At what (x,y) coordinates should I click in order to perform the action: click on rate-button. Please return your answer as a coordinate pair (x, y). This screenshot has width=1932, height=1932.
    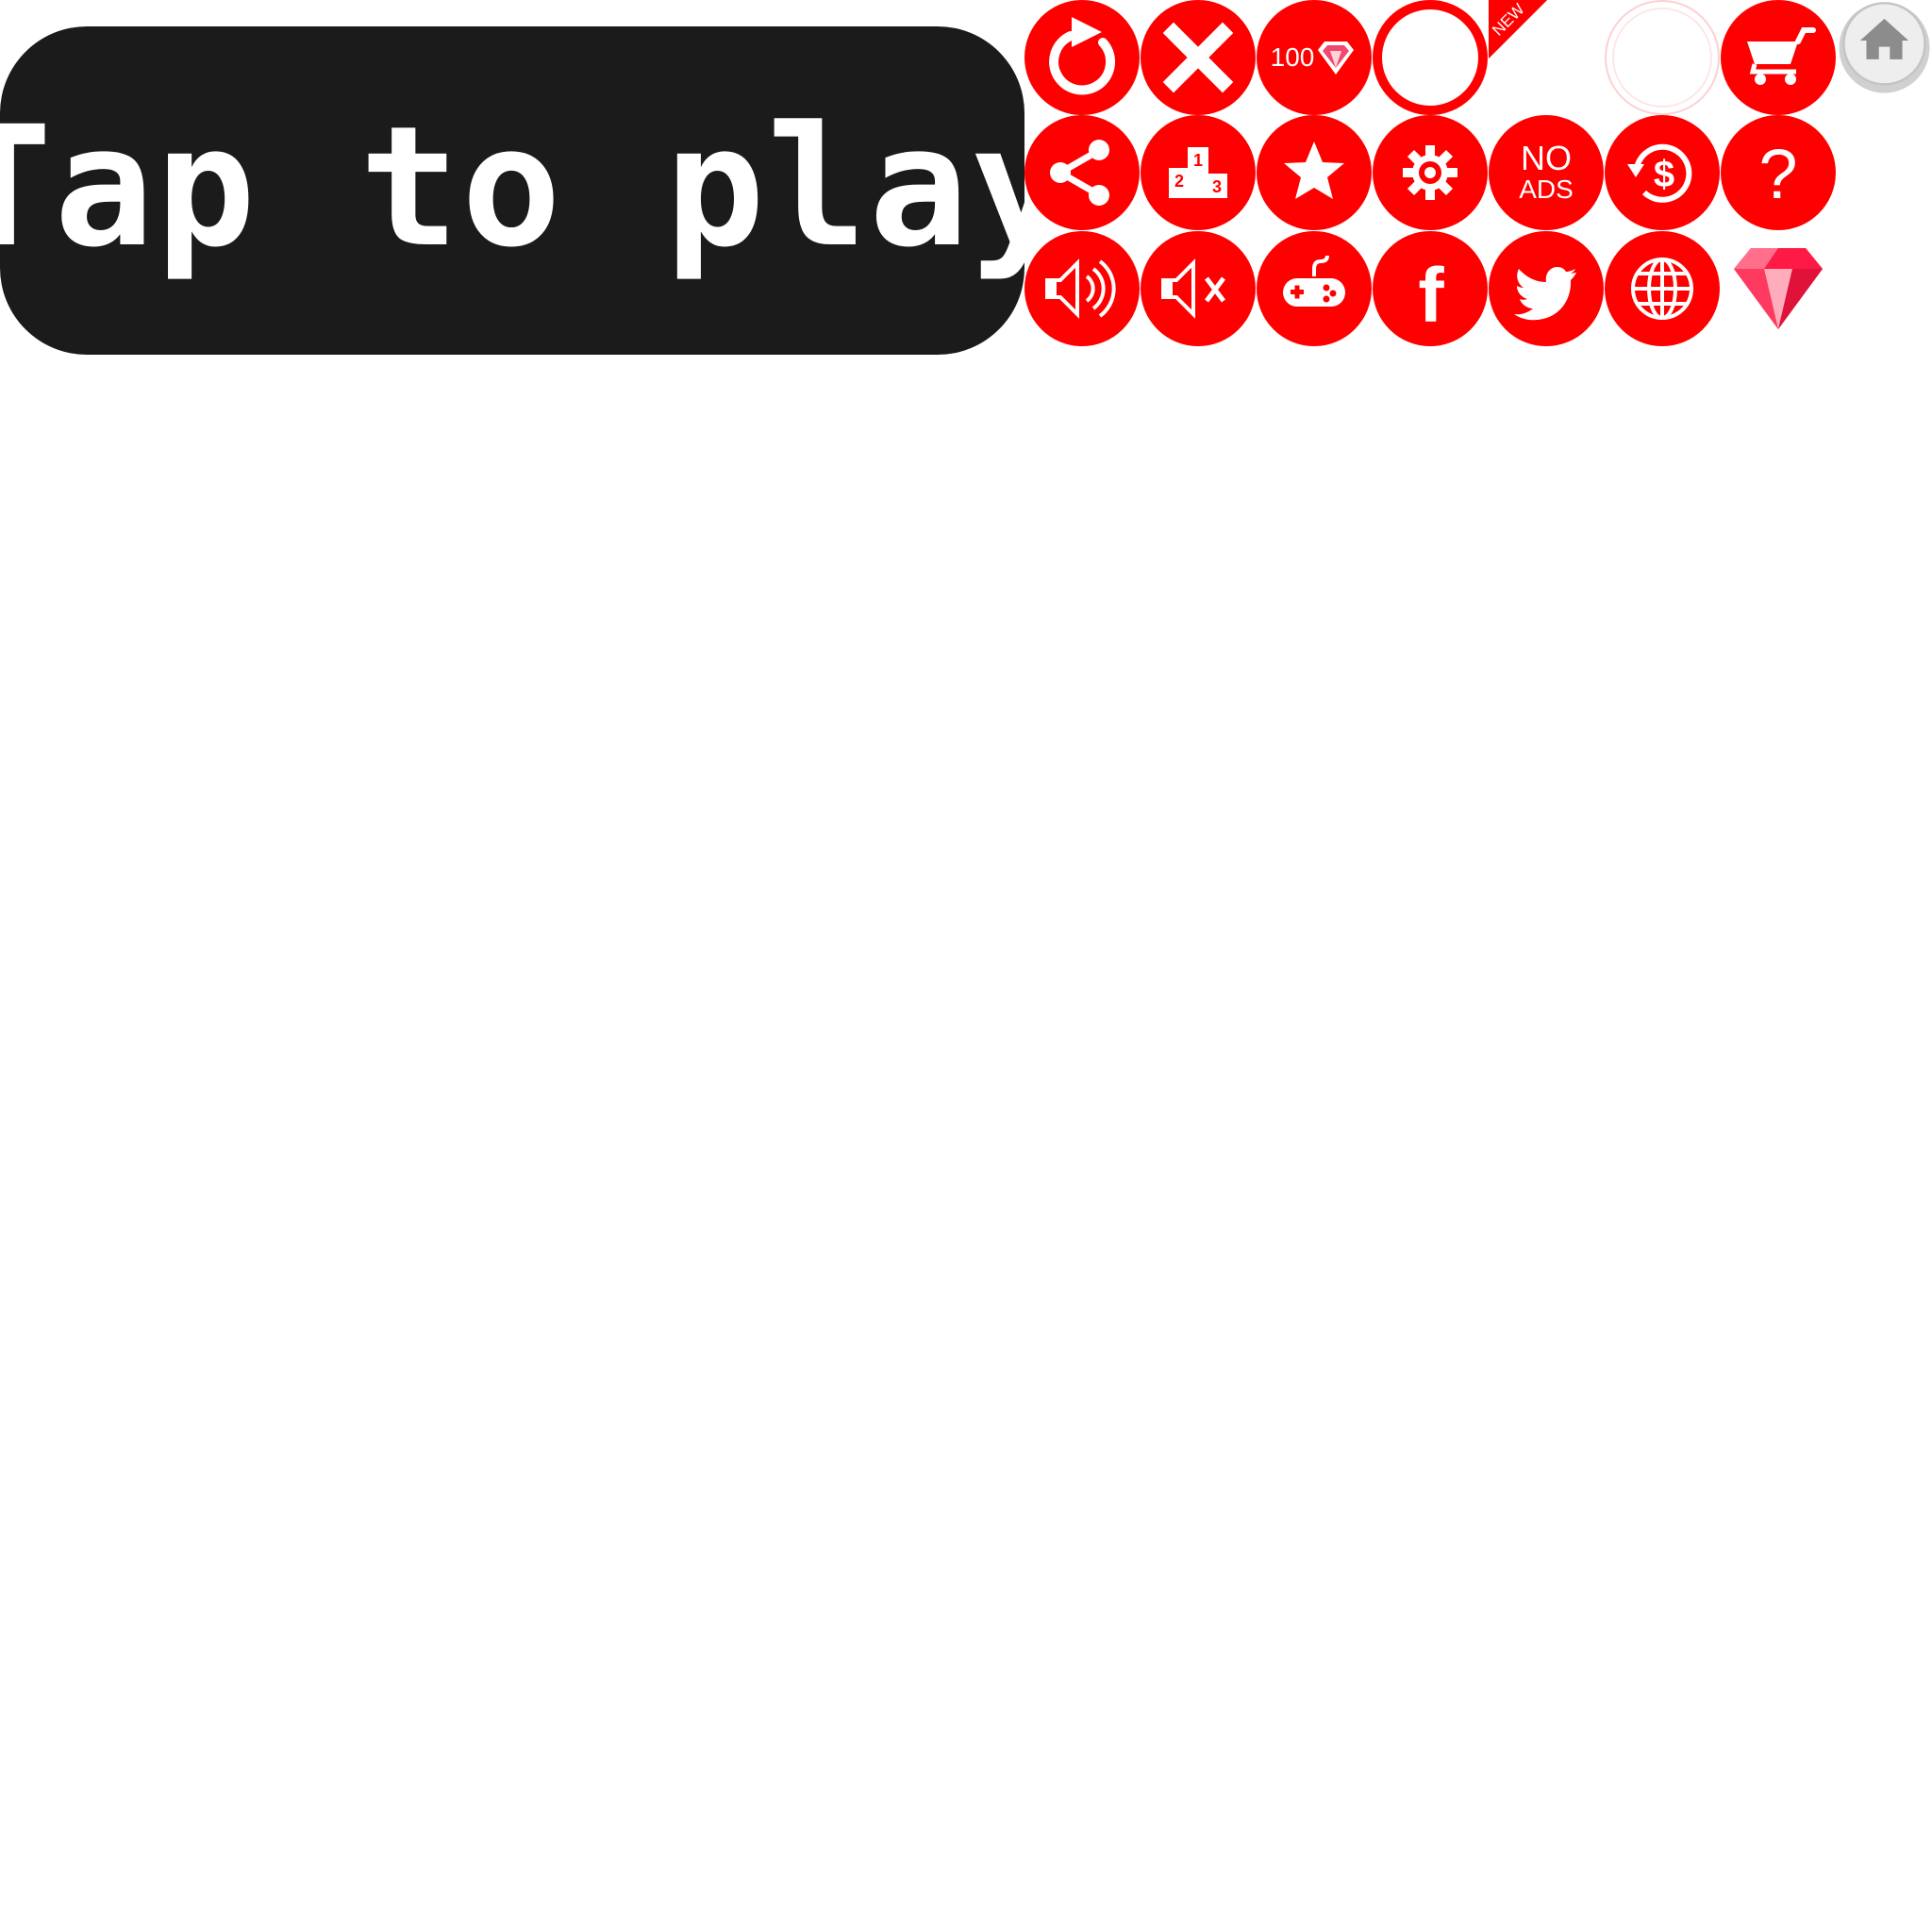
    Looking at the image, I should click on (1314, 172).